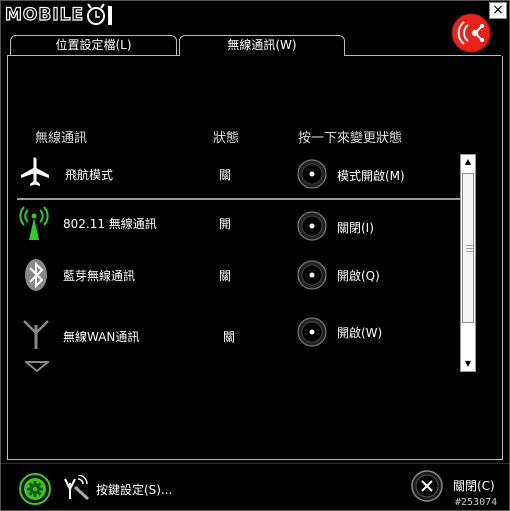 Image resolution: width=510 pixels, height=511 pixels. What do you see at coordinates (35, 171) in the screenshot?
I see `airplane-icon` at bounding box center [35, 171].